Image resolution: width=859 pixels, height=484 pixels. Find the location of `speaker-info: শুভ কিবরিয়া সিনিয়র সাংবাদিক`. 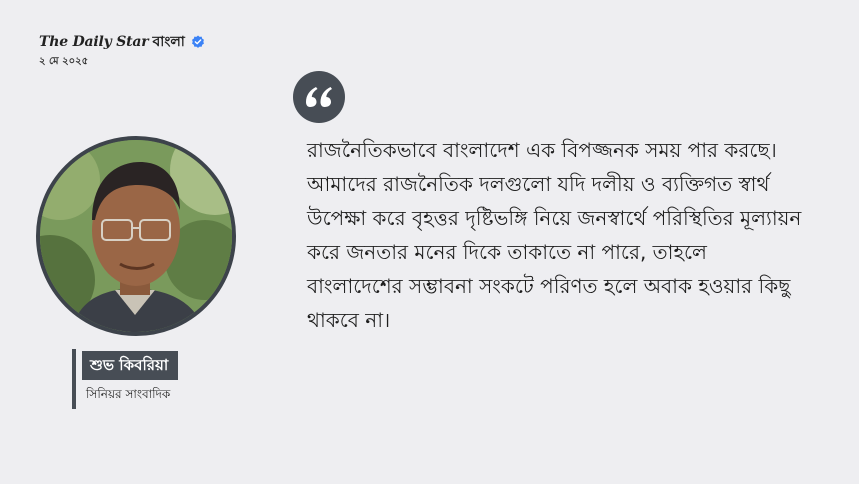

speaker-info: শুভ কিবরিয়া সিনিয়র সাংবাদিক is located at coordinates (142, 379).